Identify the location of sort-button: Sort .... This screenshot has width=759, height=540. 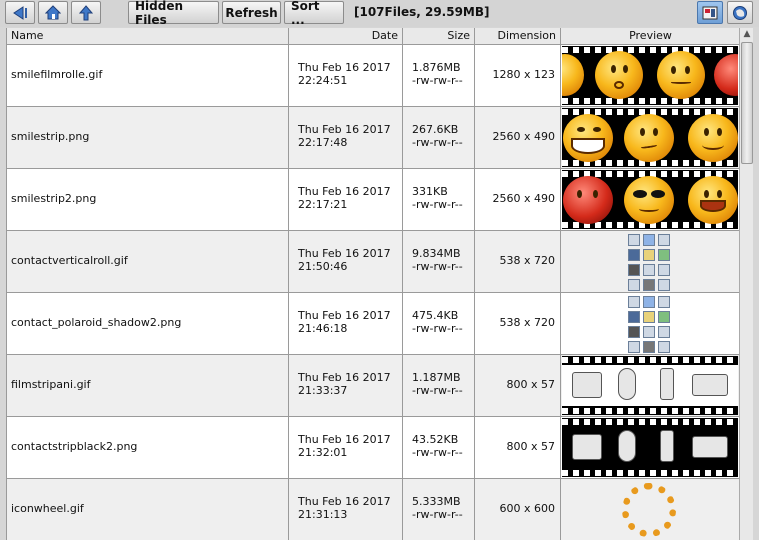
(314, 13).